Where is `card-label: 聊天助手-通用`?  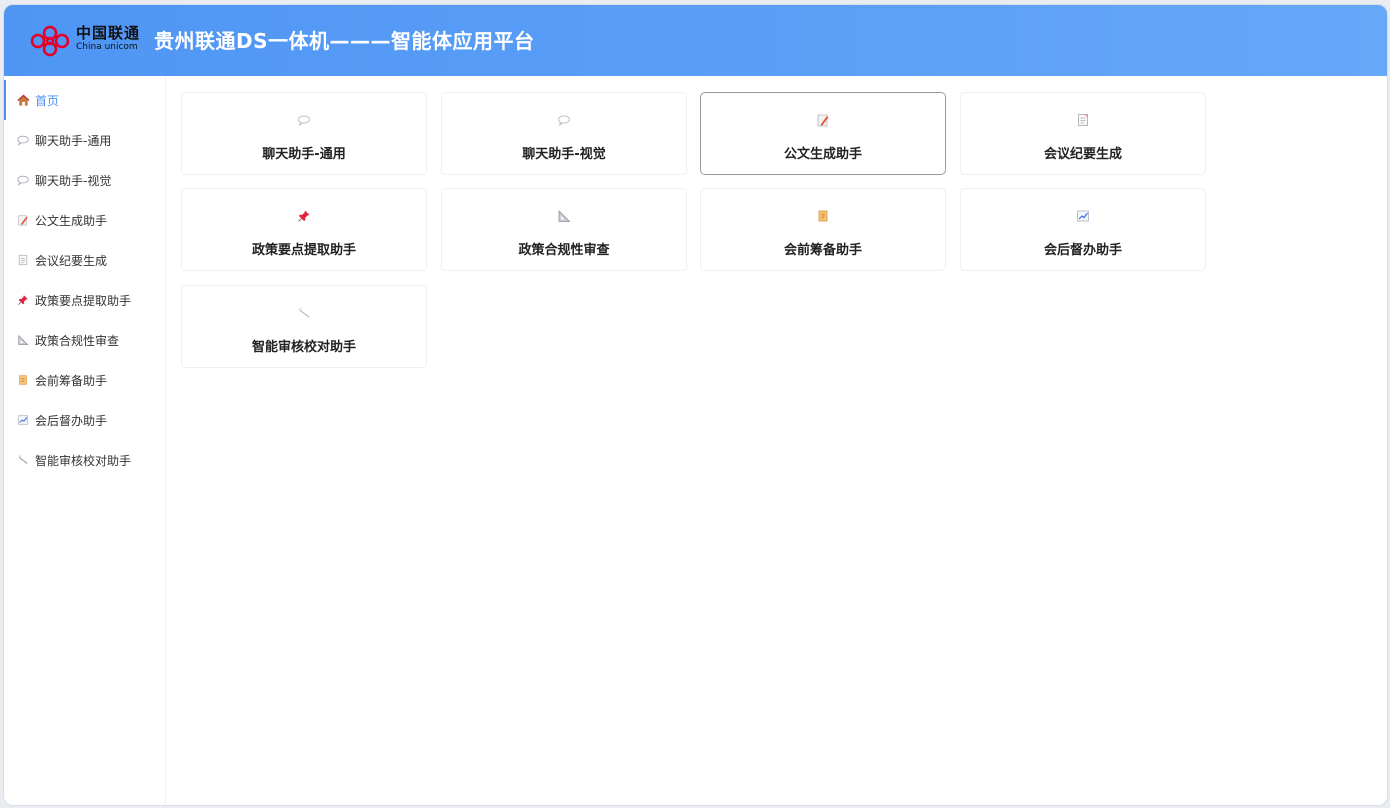
card-label: 聊天助手-通用 is located at coordinates (304, 154).